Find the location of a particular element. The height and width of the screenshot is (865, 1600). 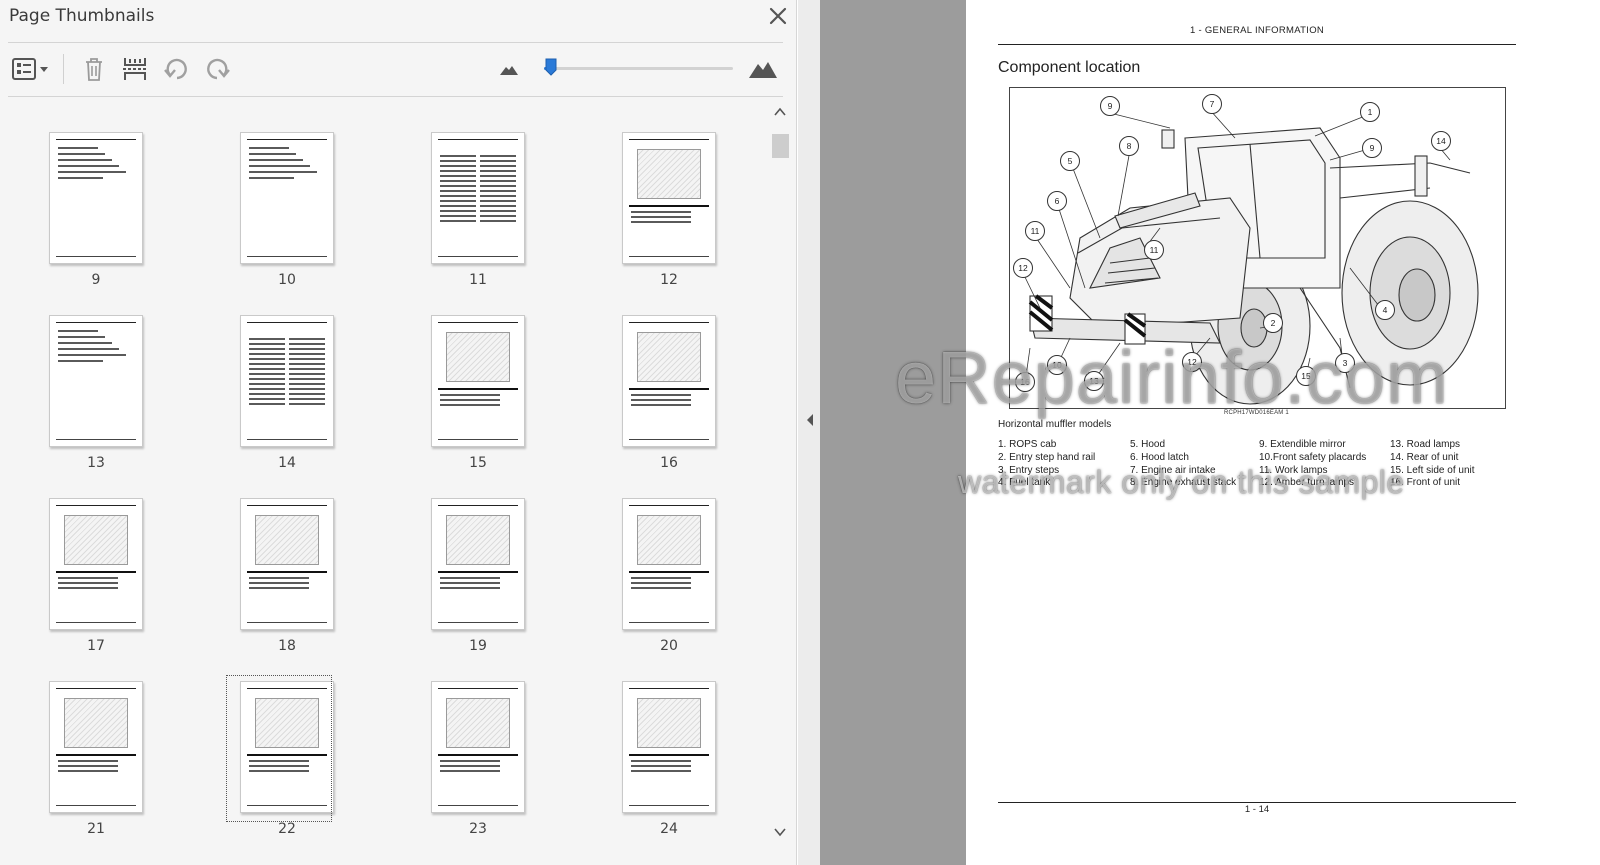

models-caption: Horizontal muffler models is located at coordinates (1055, 424).